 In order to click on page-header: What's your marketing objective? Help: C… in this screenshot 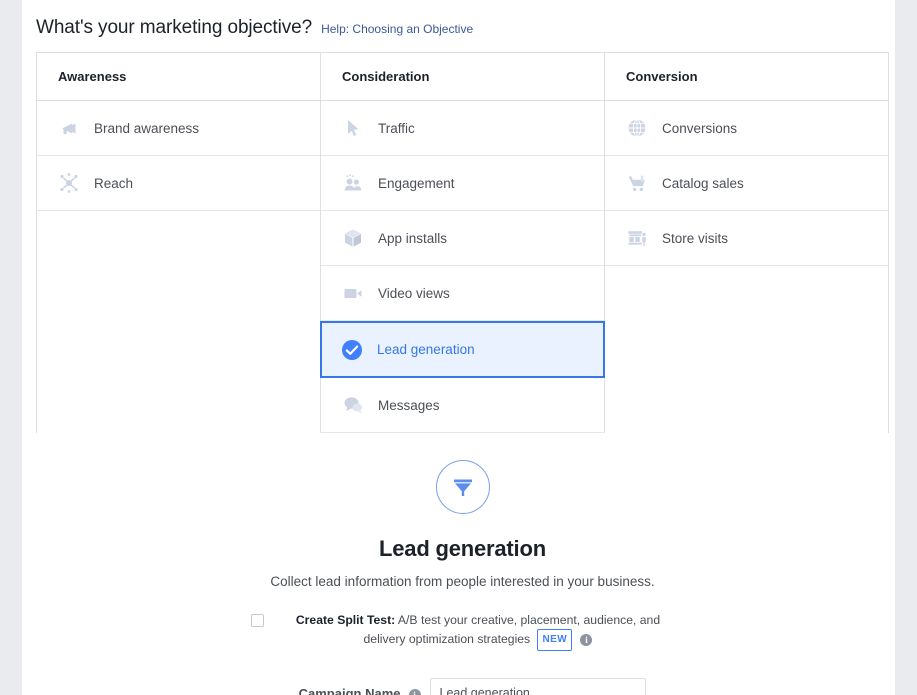, I will do `click(458, 26)`.